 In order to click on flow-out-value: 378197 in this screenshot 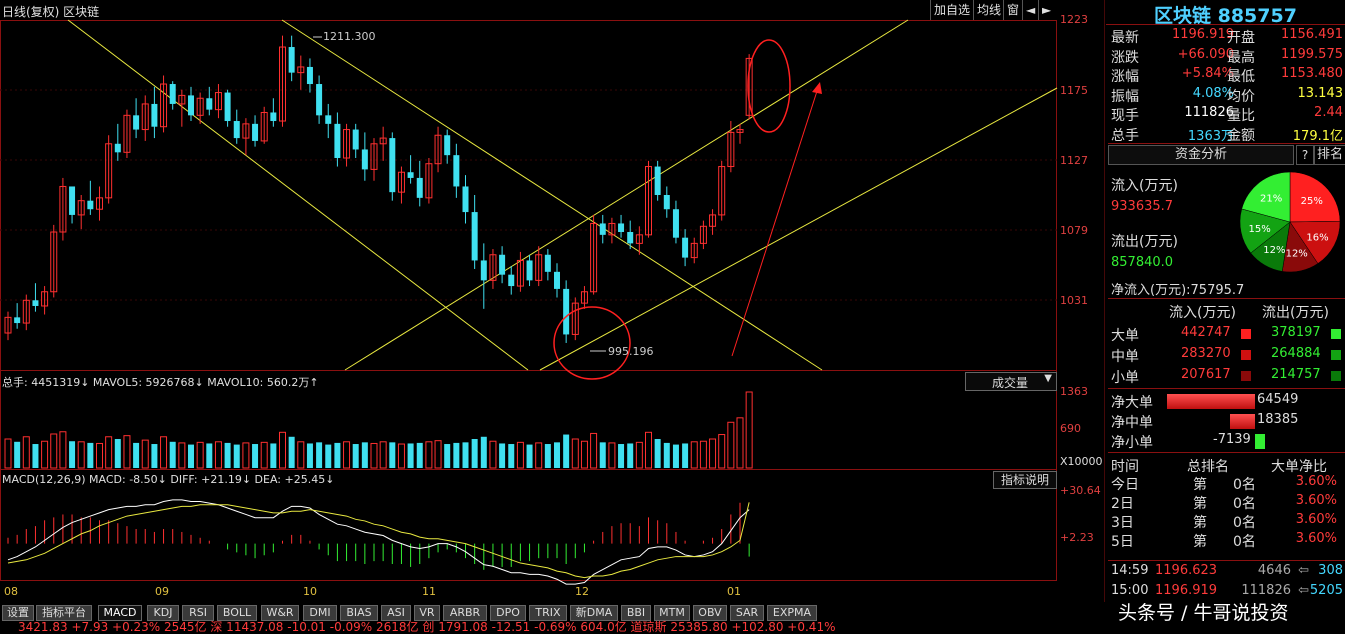, I will do `click(1296, 332)`.